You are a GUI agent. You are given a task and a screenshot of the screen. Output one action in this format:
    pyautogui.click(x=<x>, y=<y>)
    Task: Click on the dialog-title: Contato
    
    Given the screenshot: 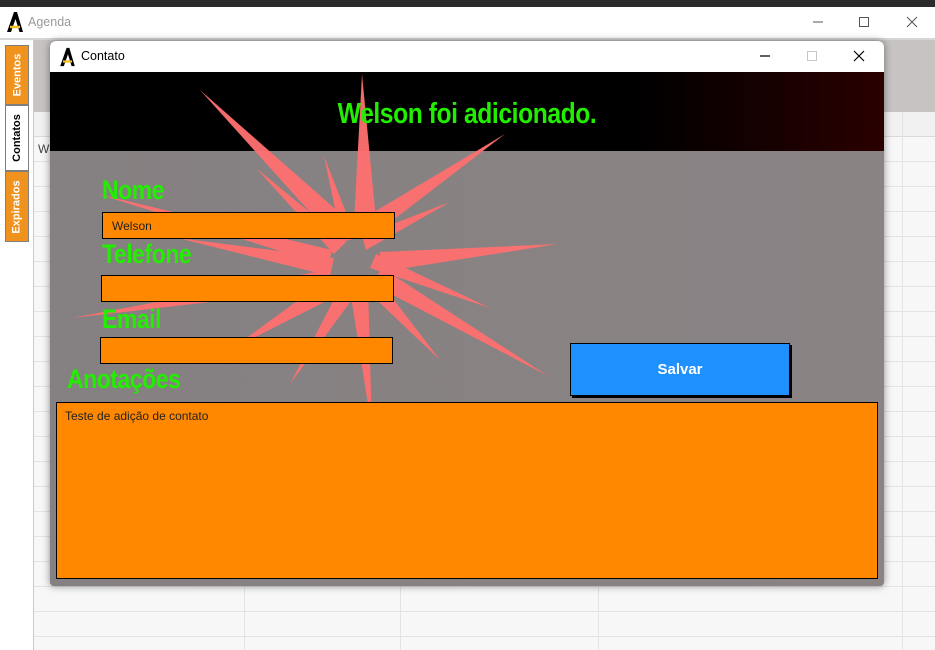 What is the action you would take?
    pyautogui.click(x=103, y=56)
    